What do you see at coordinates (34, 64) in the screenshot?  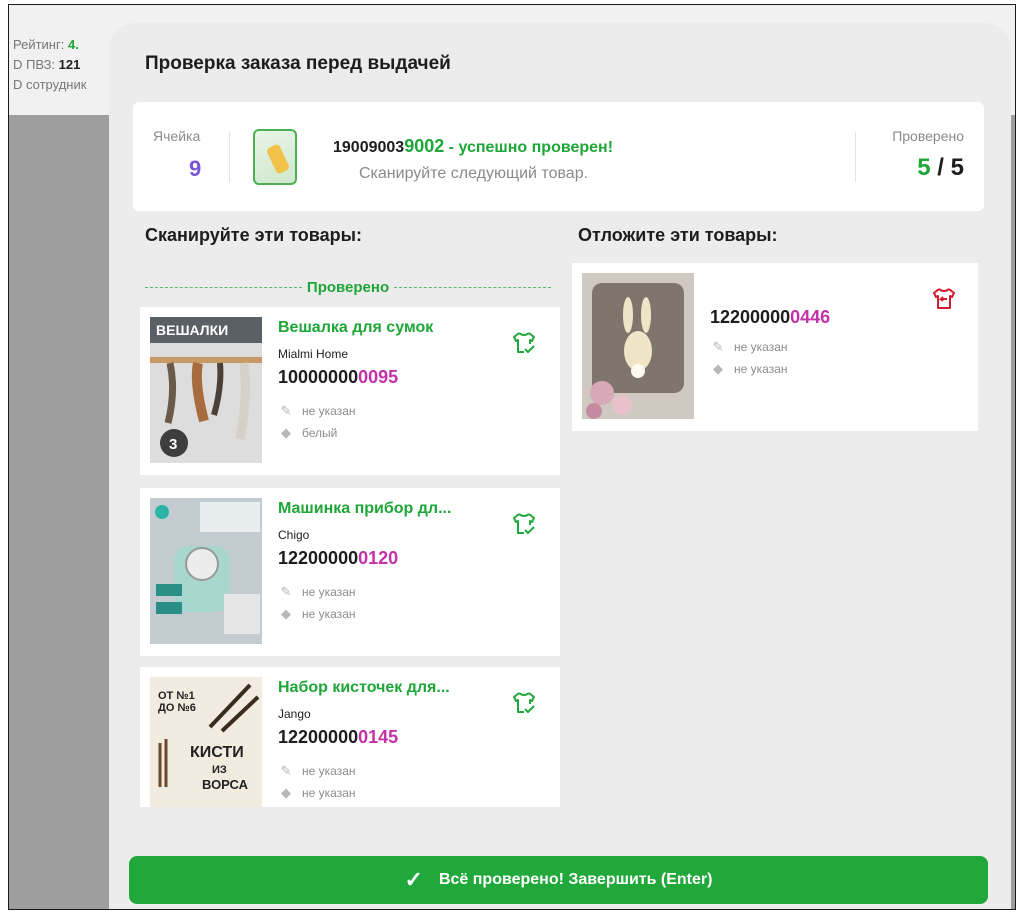 I see `pvz-label: D ПВЗ:` at bounding box center [34, 64].